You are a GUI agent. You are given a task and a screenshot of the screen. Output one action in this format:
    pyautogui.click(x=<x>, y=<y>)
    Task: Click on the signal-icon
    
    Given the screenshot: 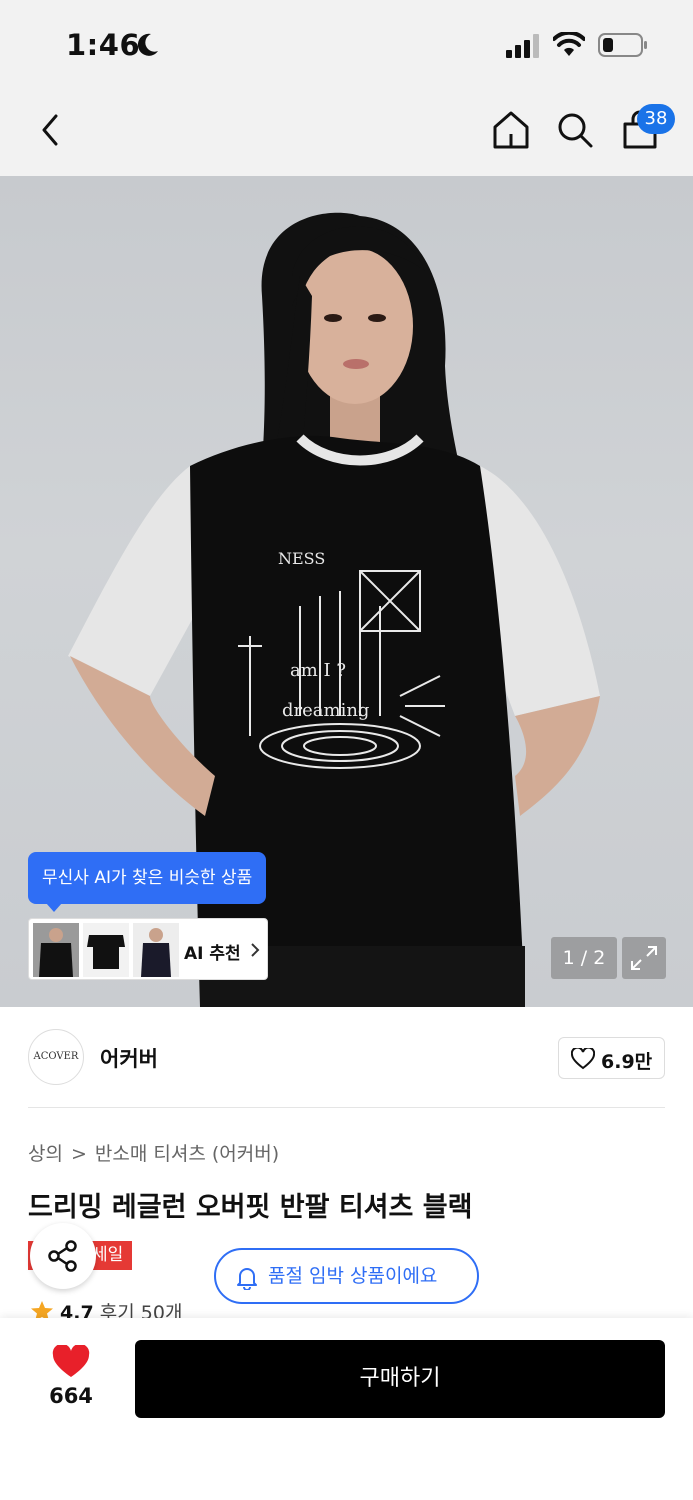 What is the action you would take?
    pyautogui.click(x=522, y=46)
    